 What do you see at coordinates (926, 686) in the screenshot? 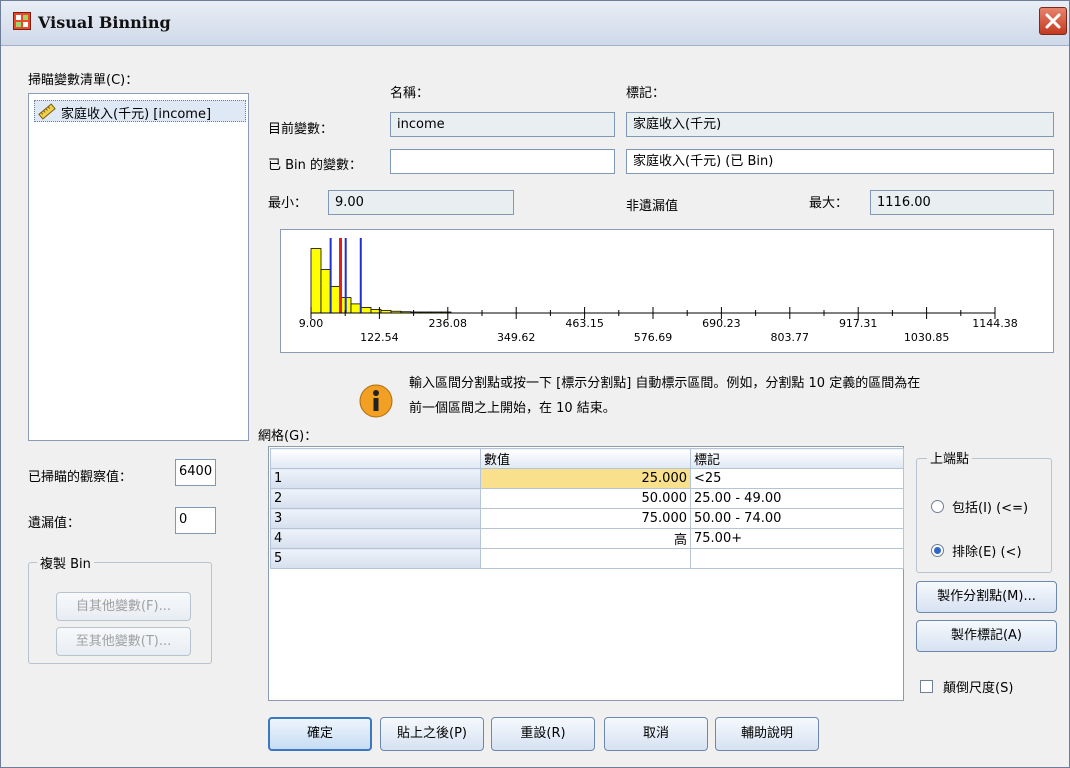
I see `reverse-scale-checkbox` at bounding box center [926, 686].